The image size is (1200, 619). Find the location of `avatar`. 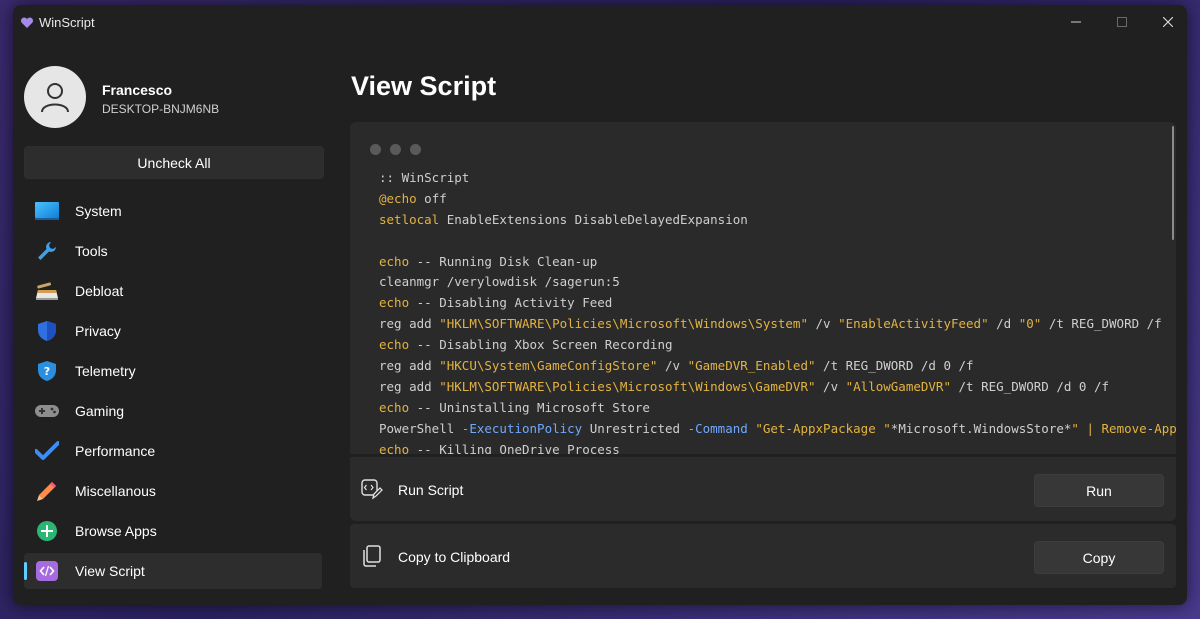

avatar is located at coordinates (55, 97).